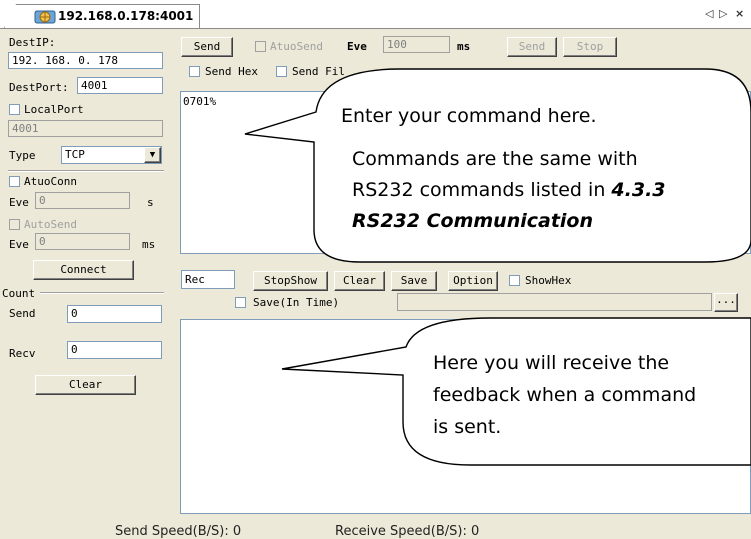 This screenshot has height=539, width=751. What do you see at coordinates (565, 395) in the screenshot?
I see `receive-callout-line2: feedback when a command` at bounding box center [565, 395].